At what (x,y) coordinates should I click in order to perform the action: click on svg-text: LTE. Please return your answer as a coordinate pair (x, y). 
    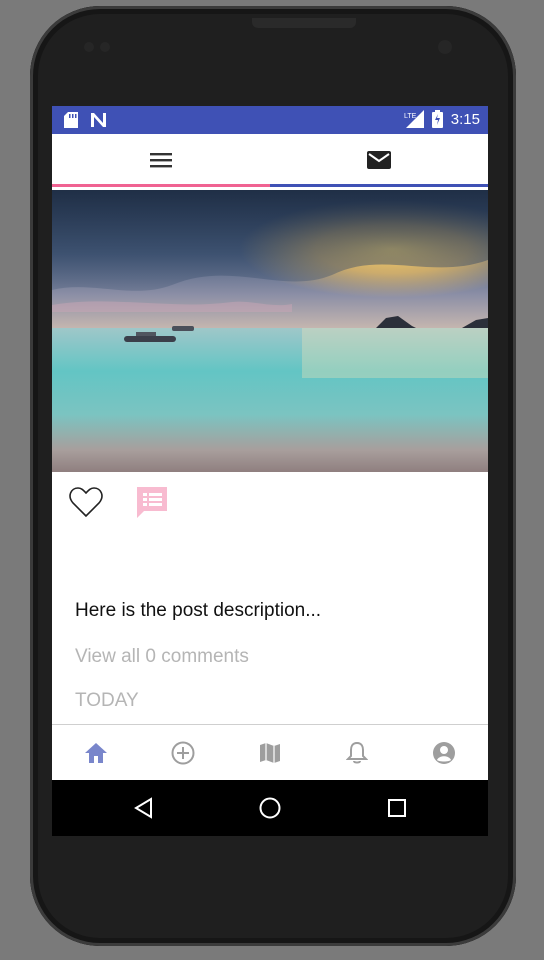
    Looking at the image, I should click on (410, 116).